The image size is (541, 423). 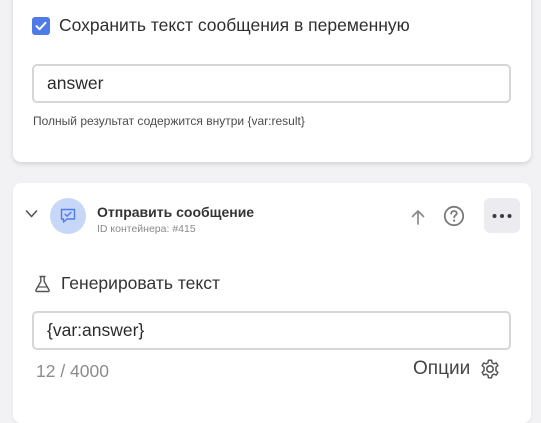 I want to click on more-actions-button, so click(x=502, y=215).